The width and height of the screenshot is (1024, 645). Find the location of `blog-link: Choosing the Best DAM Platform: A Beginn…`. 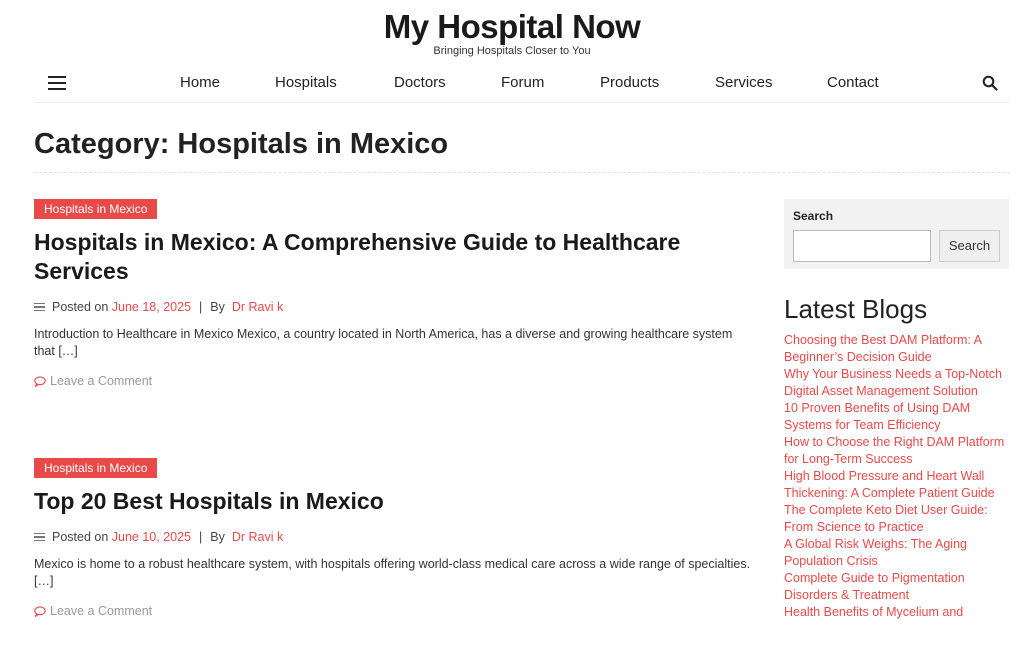

blog-link: Choosing the Best DAM Platform: A Beginn… is located at coordinates (898, 349).